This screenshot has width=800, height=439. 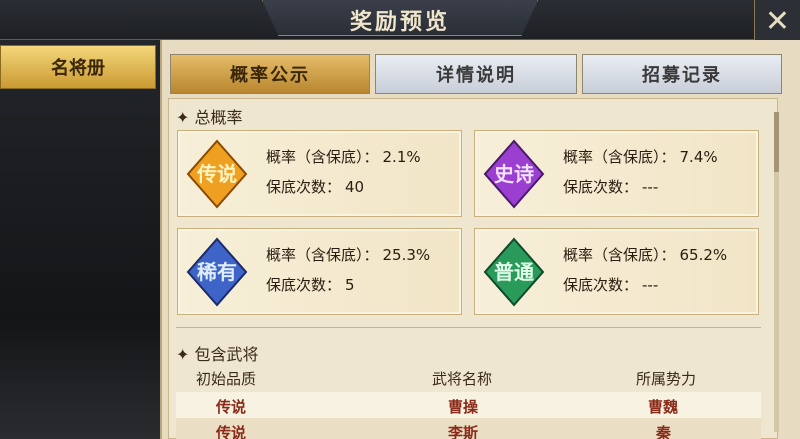 What do you see at coordinates (776, 142) in the screenshot?
I see `scrollbar-thumb` at bounding box center [776, 142].